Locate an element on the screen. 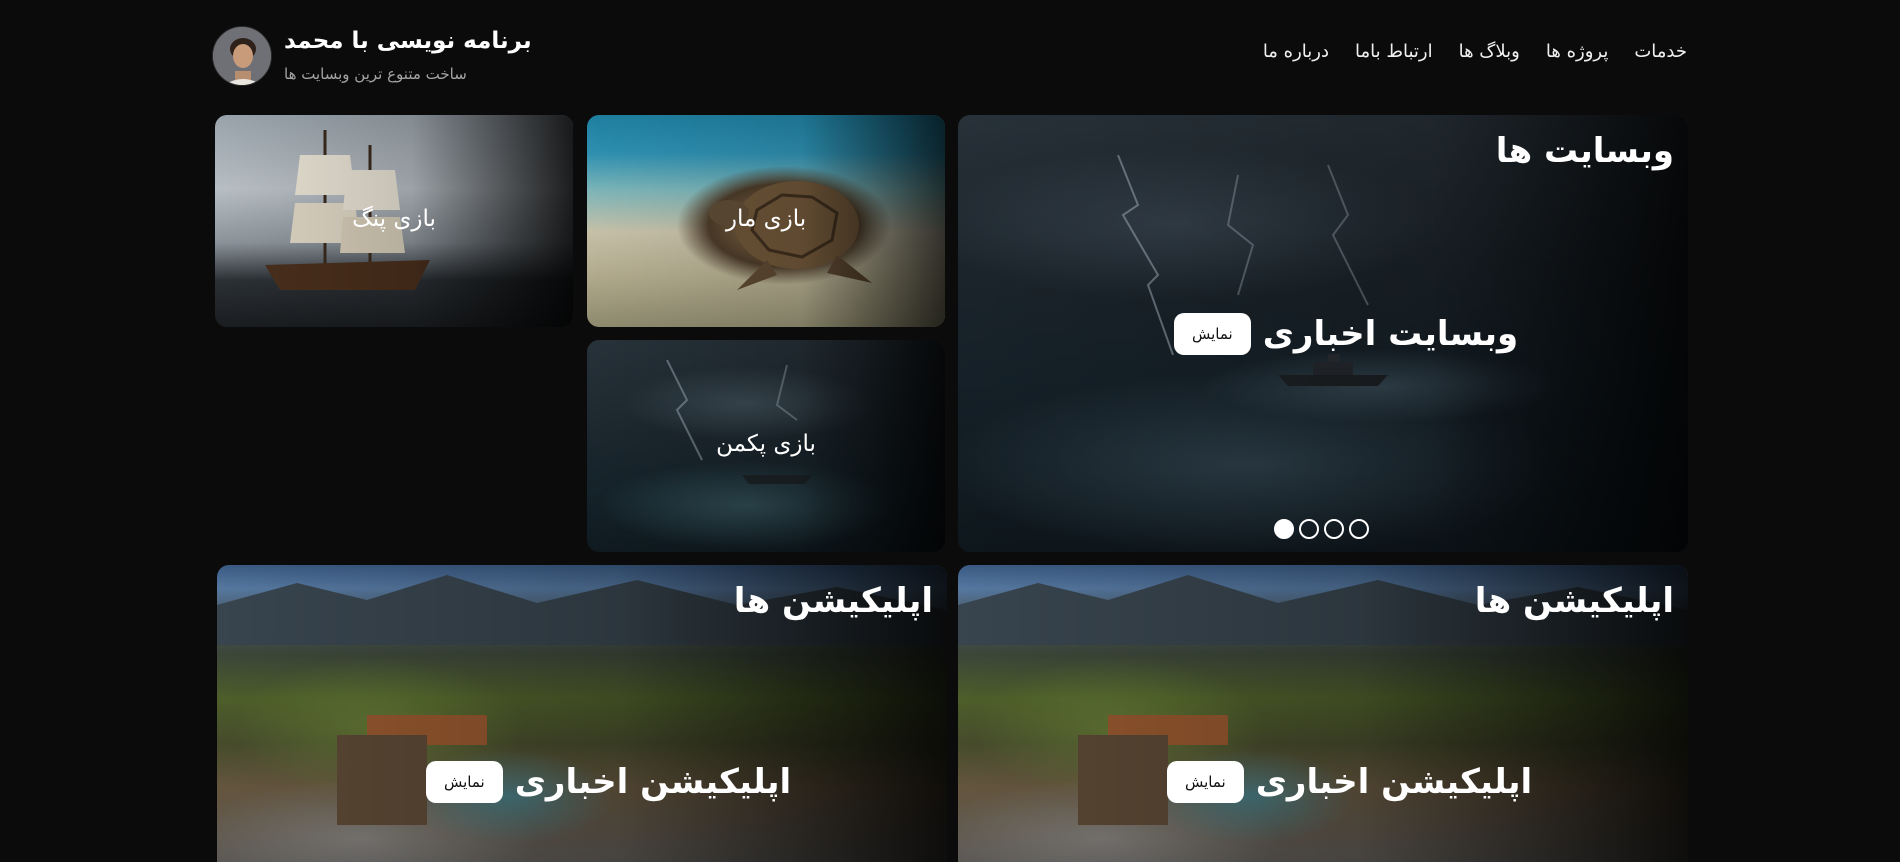 The width and height of the screenshot is (1900, 862). avatar is located at coordinates (242, 56).